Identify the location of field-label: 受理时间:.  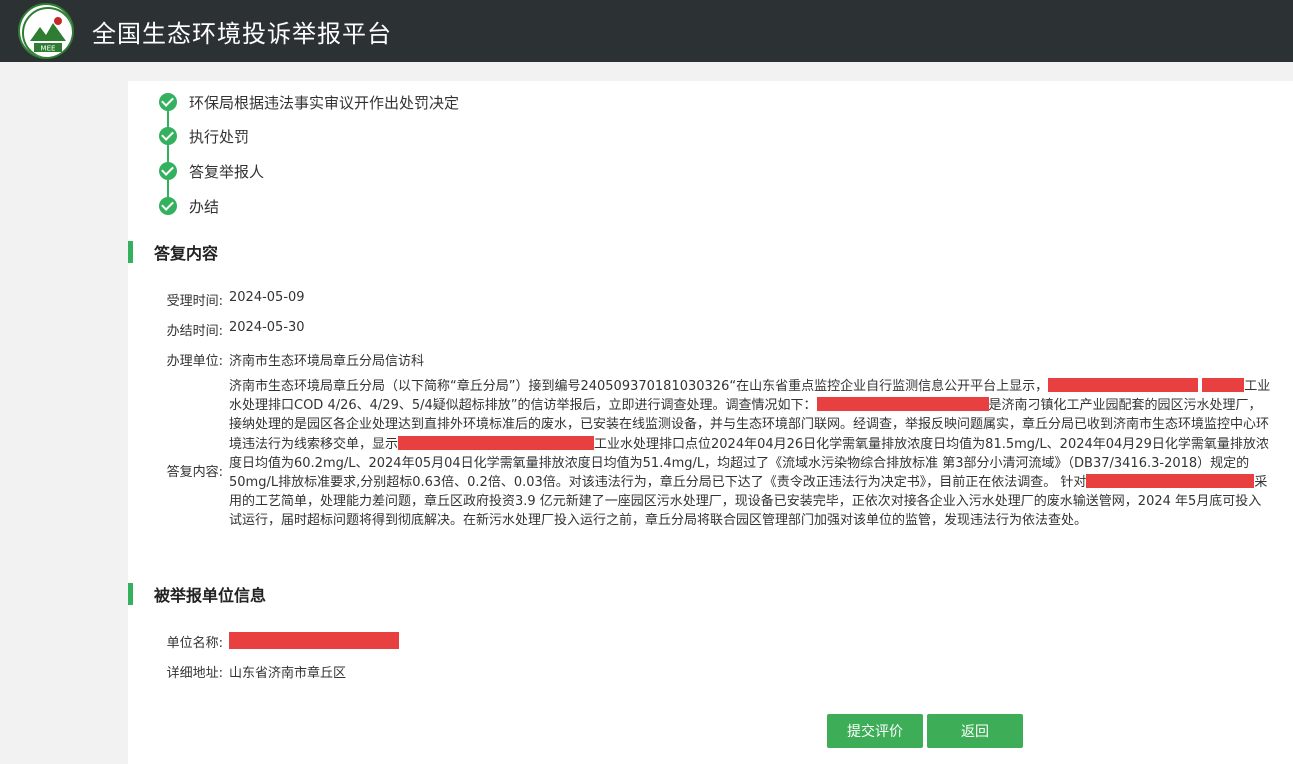
(194, 301).